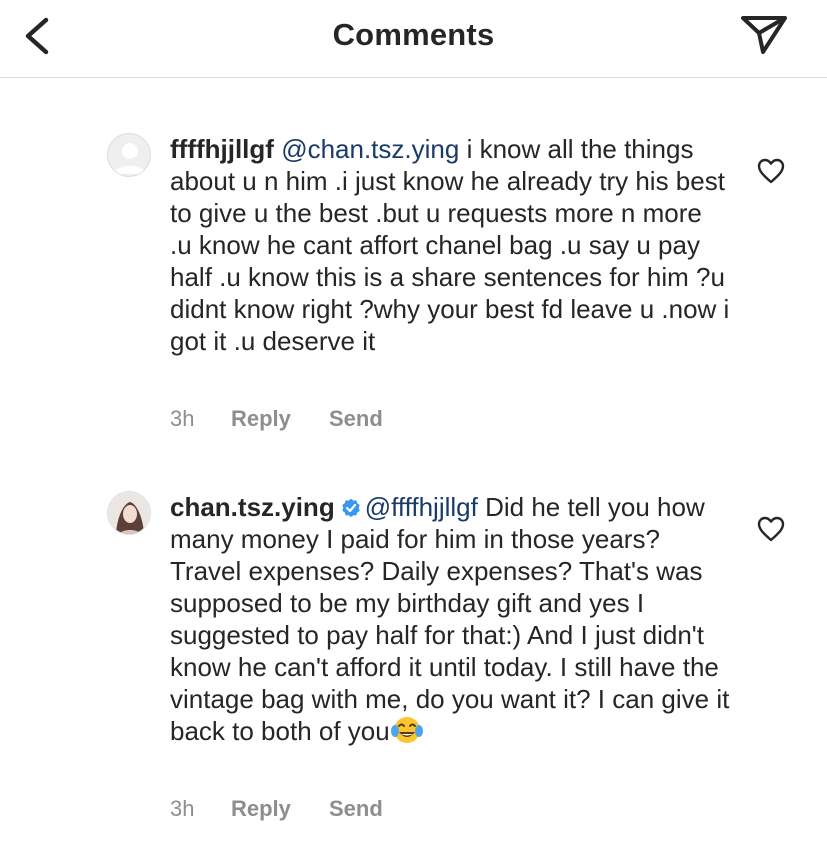 The image size is (827, 864). I want to click on profile-photo-avatar, so click(129, 513).